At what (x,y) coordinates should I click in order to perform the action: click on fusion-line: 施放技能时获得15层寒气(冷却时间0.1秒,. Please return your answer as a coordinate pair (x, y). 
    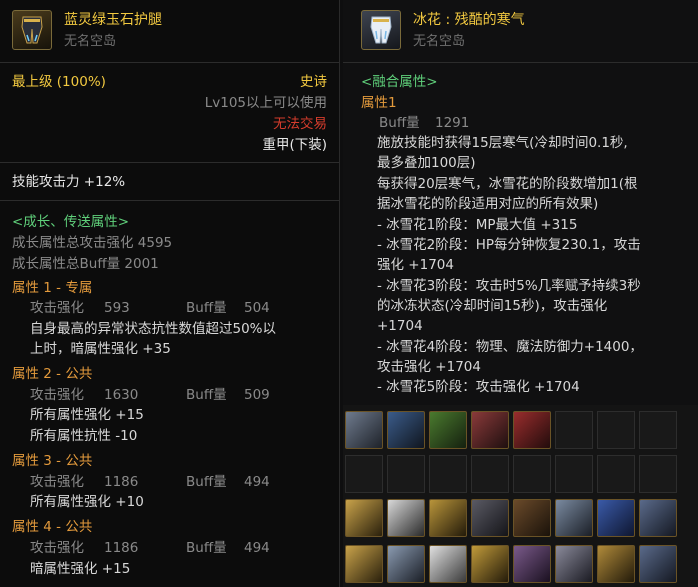
    Looking at the image, I should click on (502, 143).